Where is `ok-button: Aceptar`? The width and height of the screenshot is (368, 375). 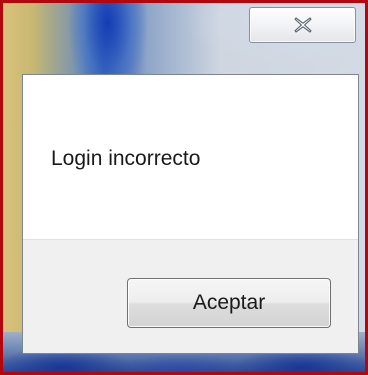
ok-button: Aceptar is located at coordinates (229, 303).